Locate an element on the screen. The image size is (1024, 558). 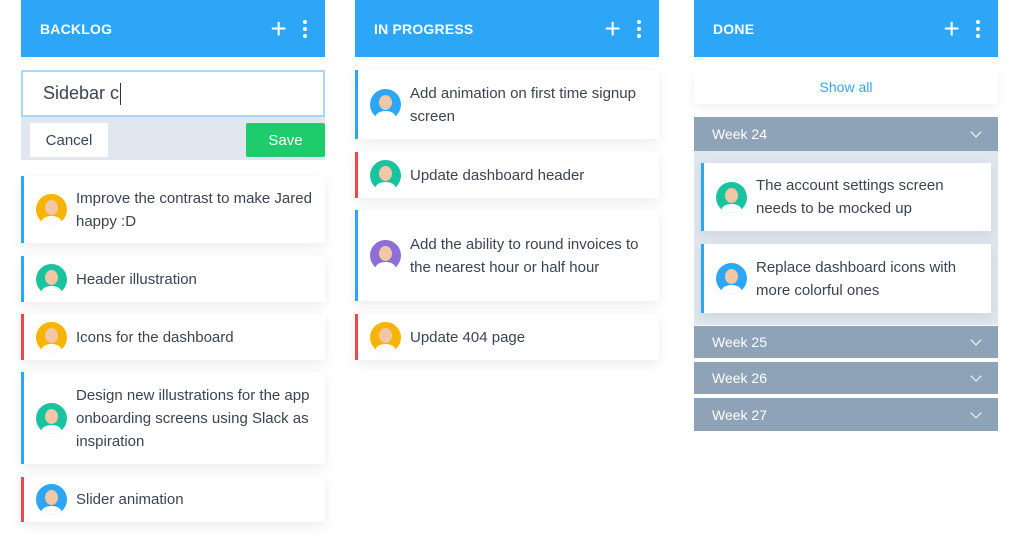
task-card: Header illustration is located at coordinates (173, 279).